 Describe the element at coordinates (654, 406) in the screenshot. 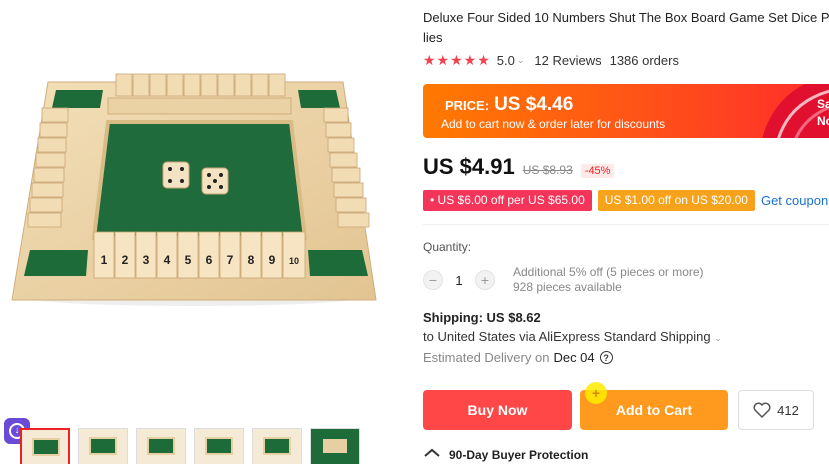

I see `add-to-cart-button: + Add to Cart` at that location.